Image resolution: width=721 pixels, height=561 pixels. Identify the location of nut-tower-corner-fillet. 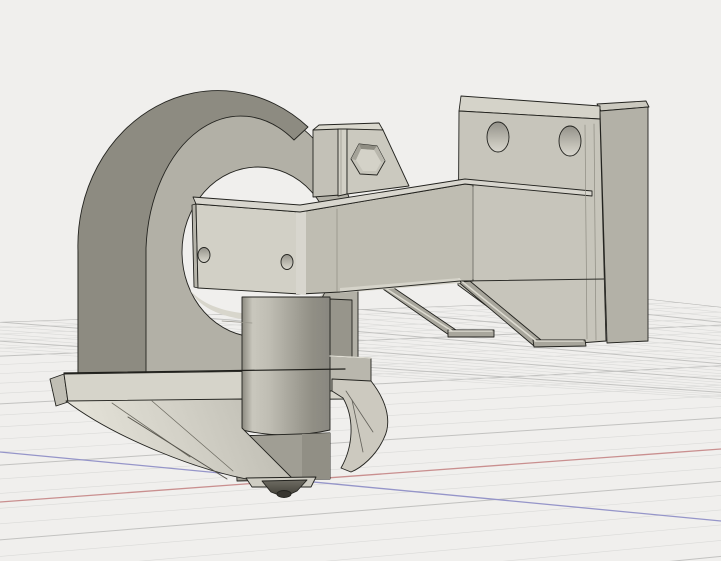
(342, 162).